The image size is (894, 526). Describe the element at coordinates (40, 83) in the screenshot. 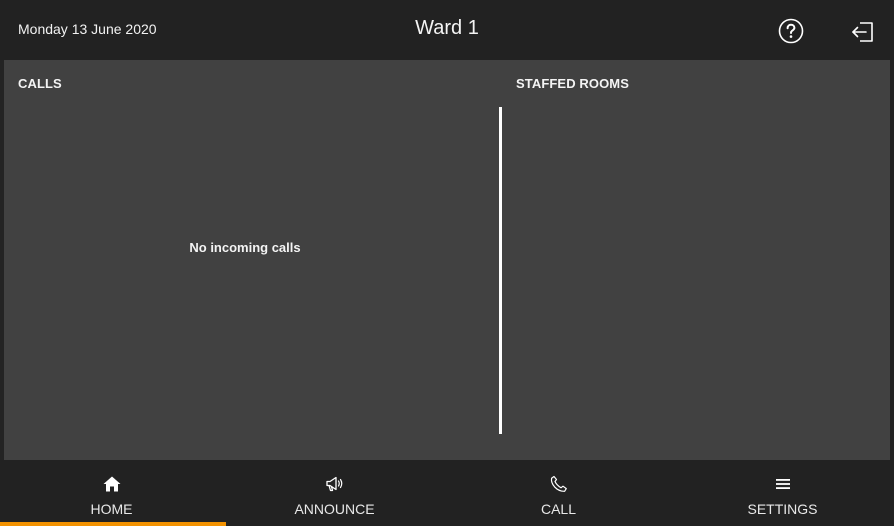

I see `calls-heading: CALLS` at that location.